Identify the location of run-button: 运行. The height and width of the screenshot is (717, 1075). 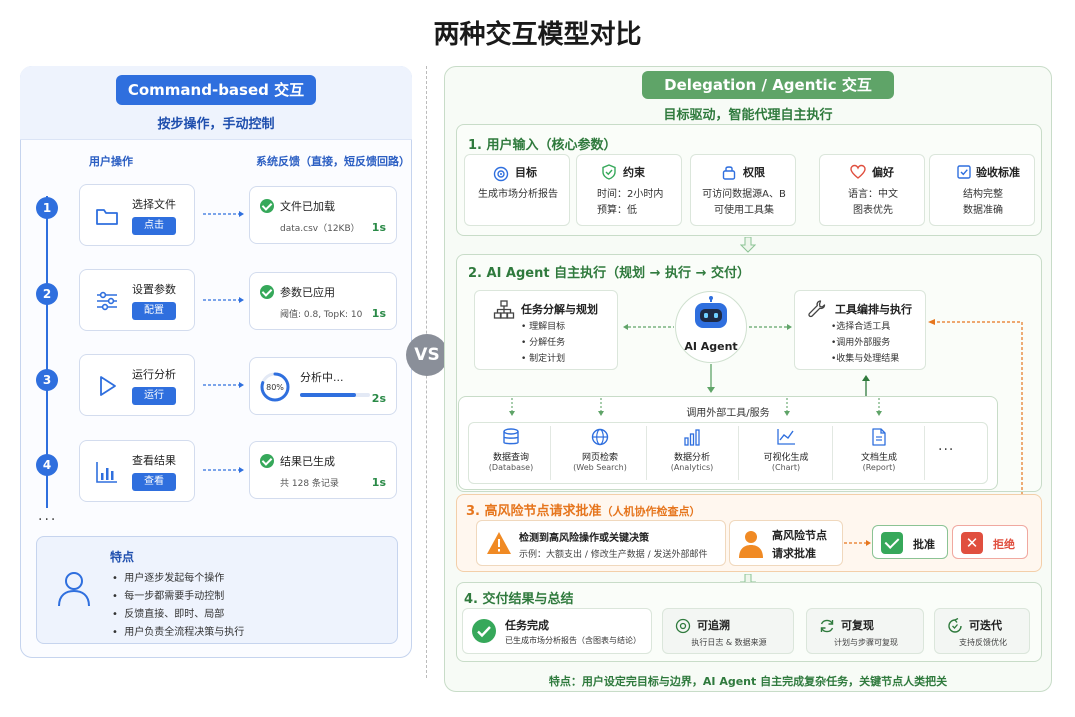
(154, 396).